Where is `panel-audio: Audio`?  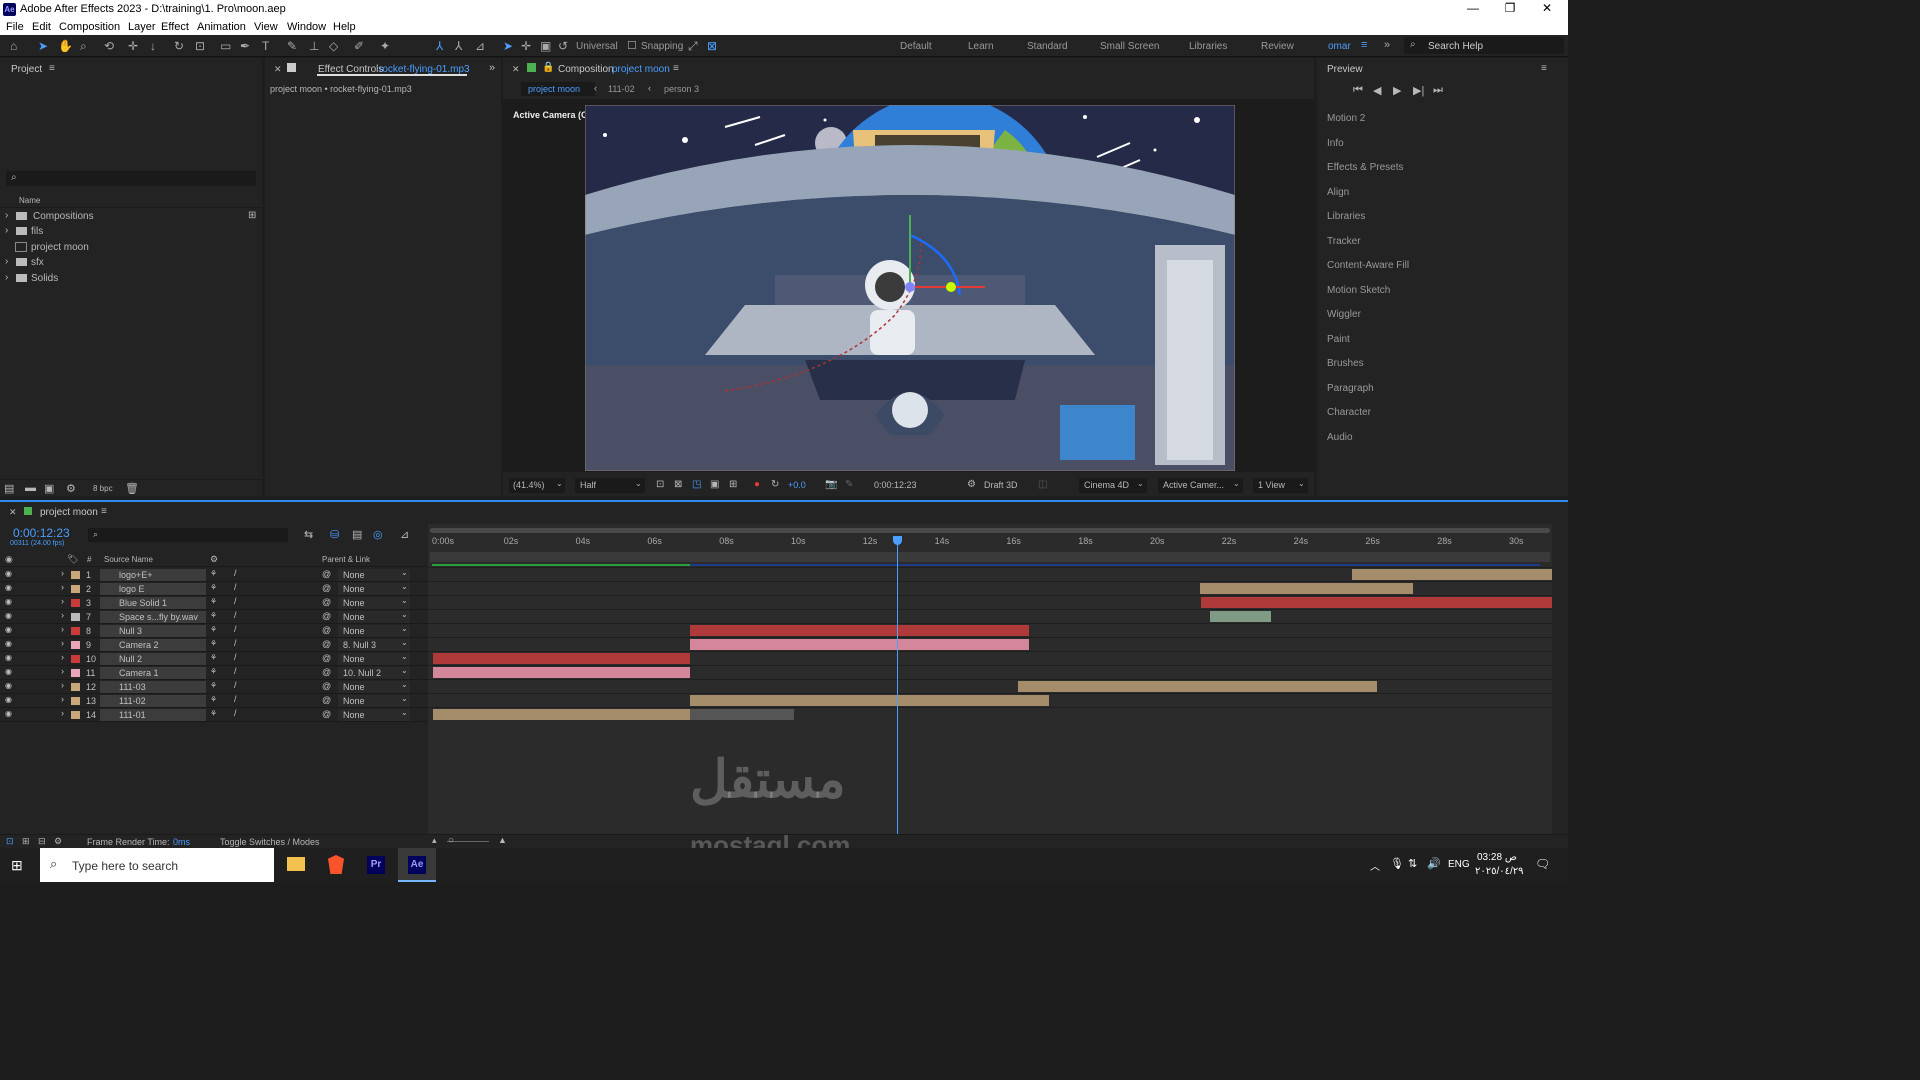
panel-audio: Audio is located at coordinates (1340, 437).